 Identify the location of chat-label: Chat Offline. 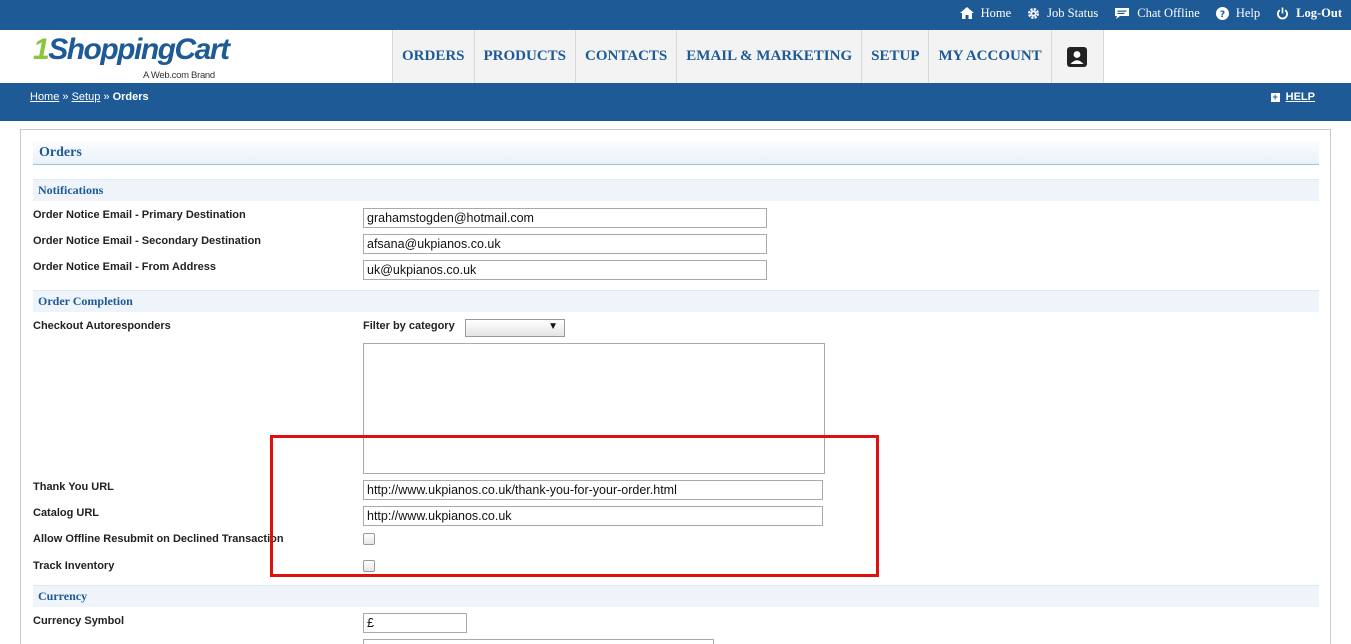
(1168, 12).